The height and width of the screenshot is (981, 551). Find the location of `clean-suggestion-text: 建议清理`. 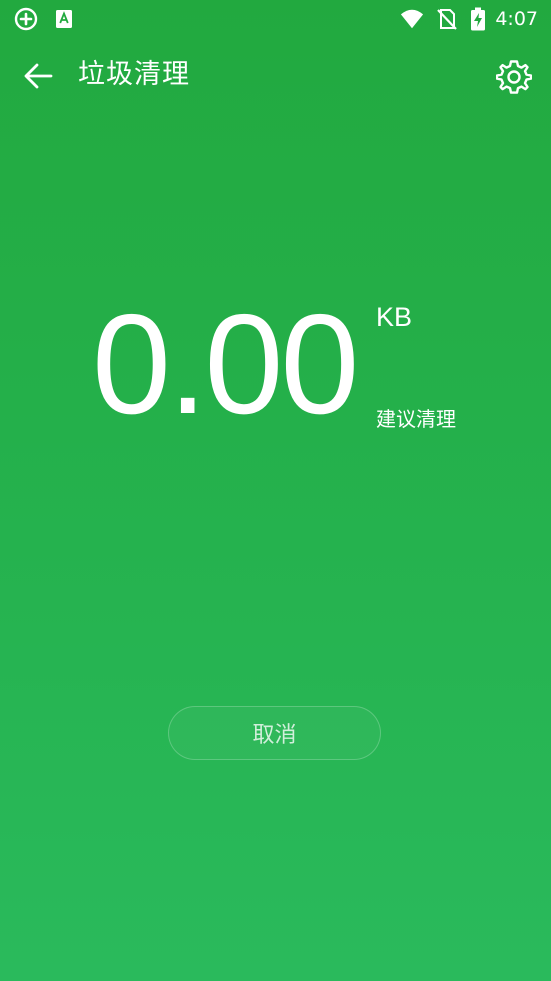

clean-suggestion-text: 建议清理 is located at coordinates (416, 419).